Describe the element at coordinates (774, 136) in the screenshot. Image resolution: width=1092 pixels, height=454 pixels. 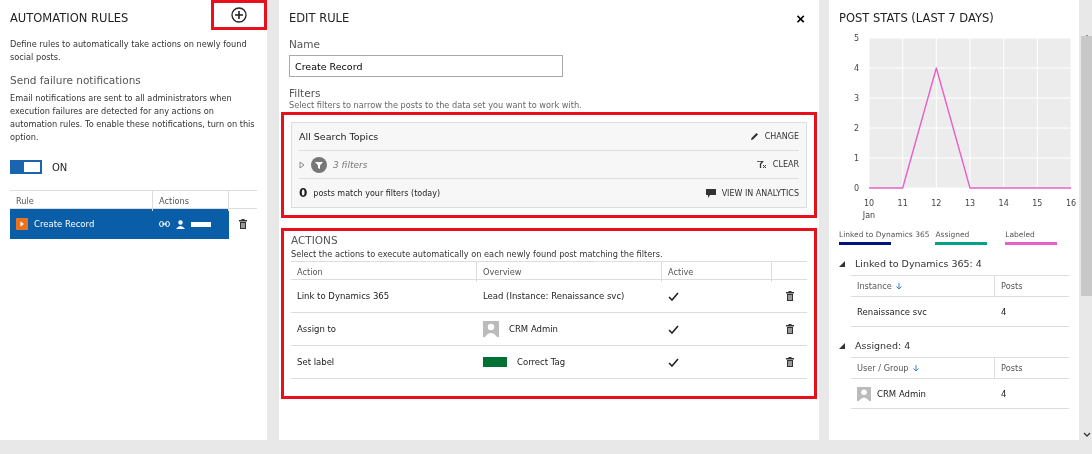
I see `change-button: CHANGE` at that location.